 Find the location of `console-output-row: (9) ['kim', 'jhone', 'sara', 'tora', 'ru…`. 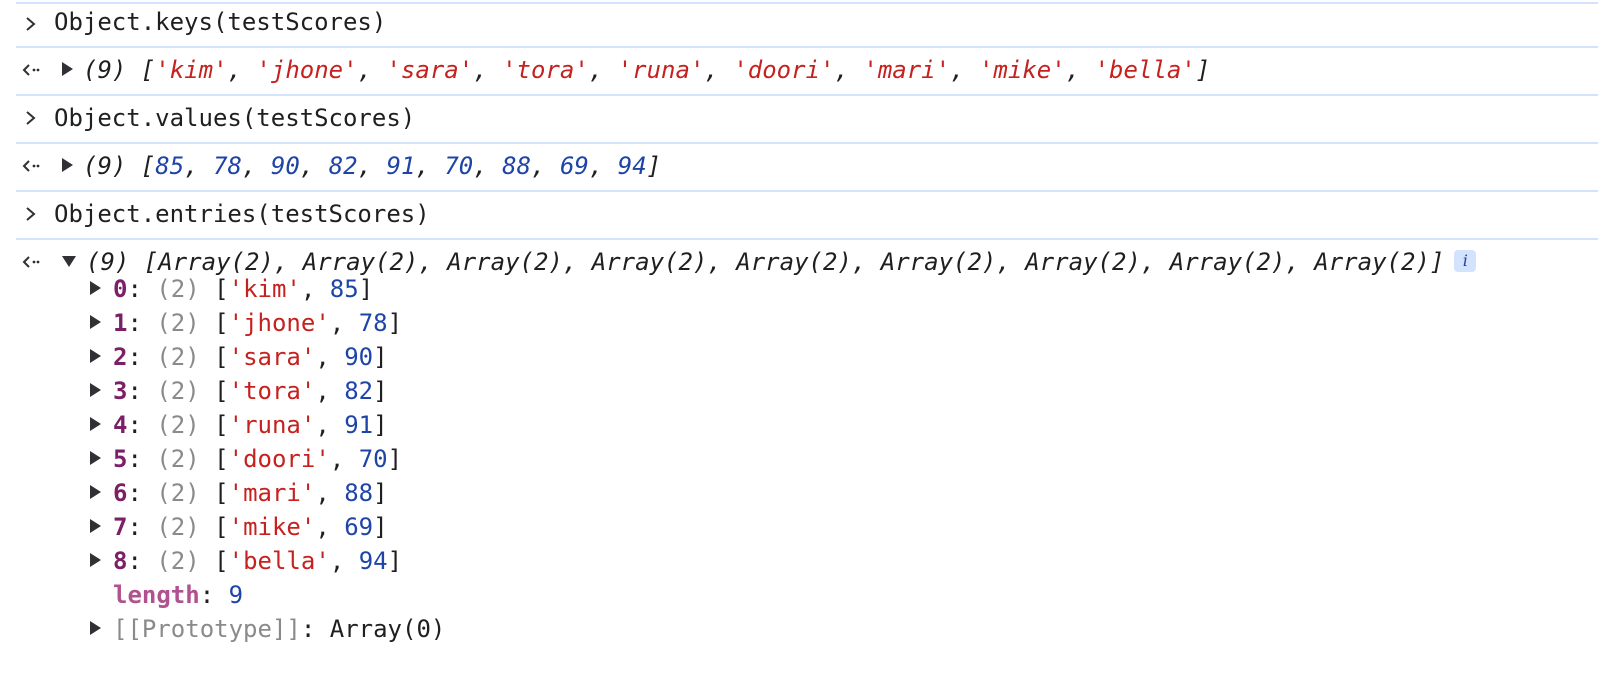

console-output-row: (9) ['kim', 'jhone', 'sara', 'tora', 'ru… is located at coordinates (807, 70).